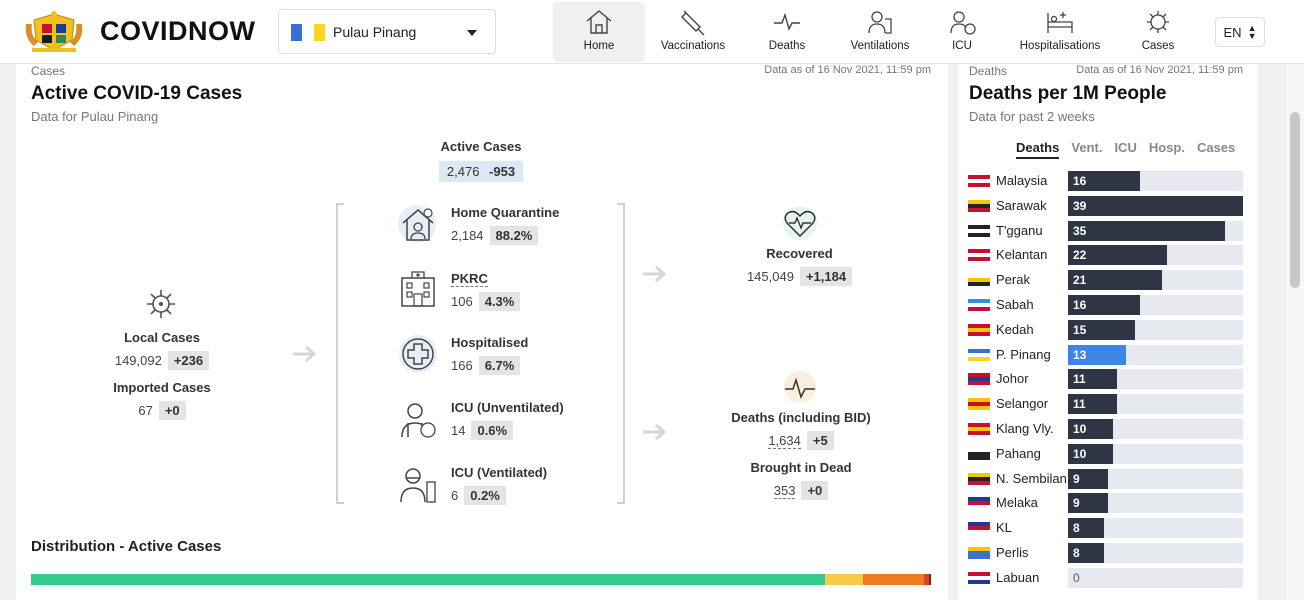  What do you see at coordinates (799, 266) in the screenshot?
I see `recovered-block: Recovered 145,049 +1,184` at bounding box center [799, 266].